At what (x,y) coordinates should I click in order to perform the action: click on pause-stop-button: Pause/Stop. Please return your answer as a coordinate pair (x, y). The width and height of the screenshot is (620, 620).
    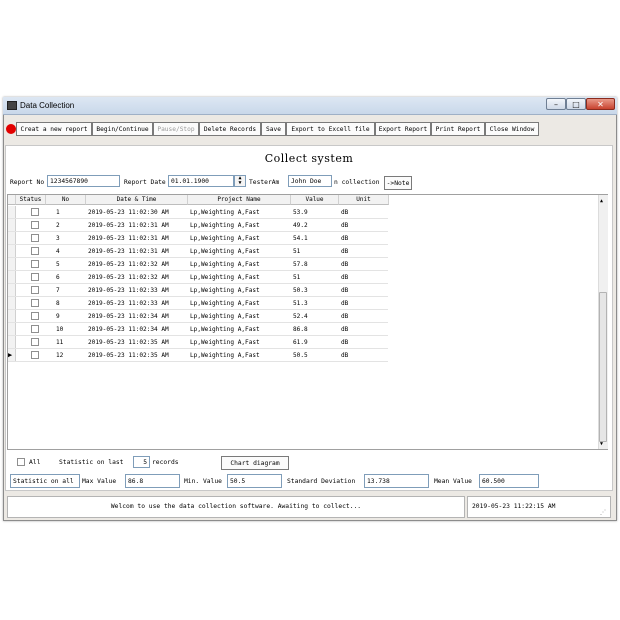
    Looking at the image, I should click on (176, 129).